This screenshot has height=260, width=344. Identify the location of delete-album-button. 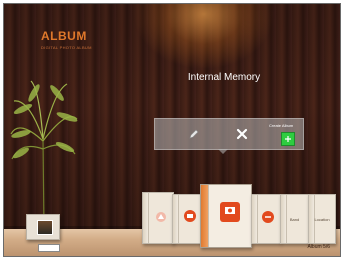
(242, 134).